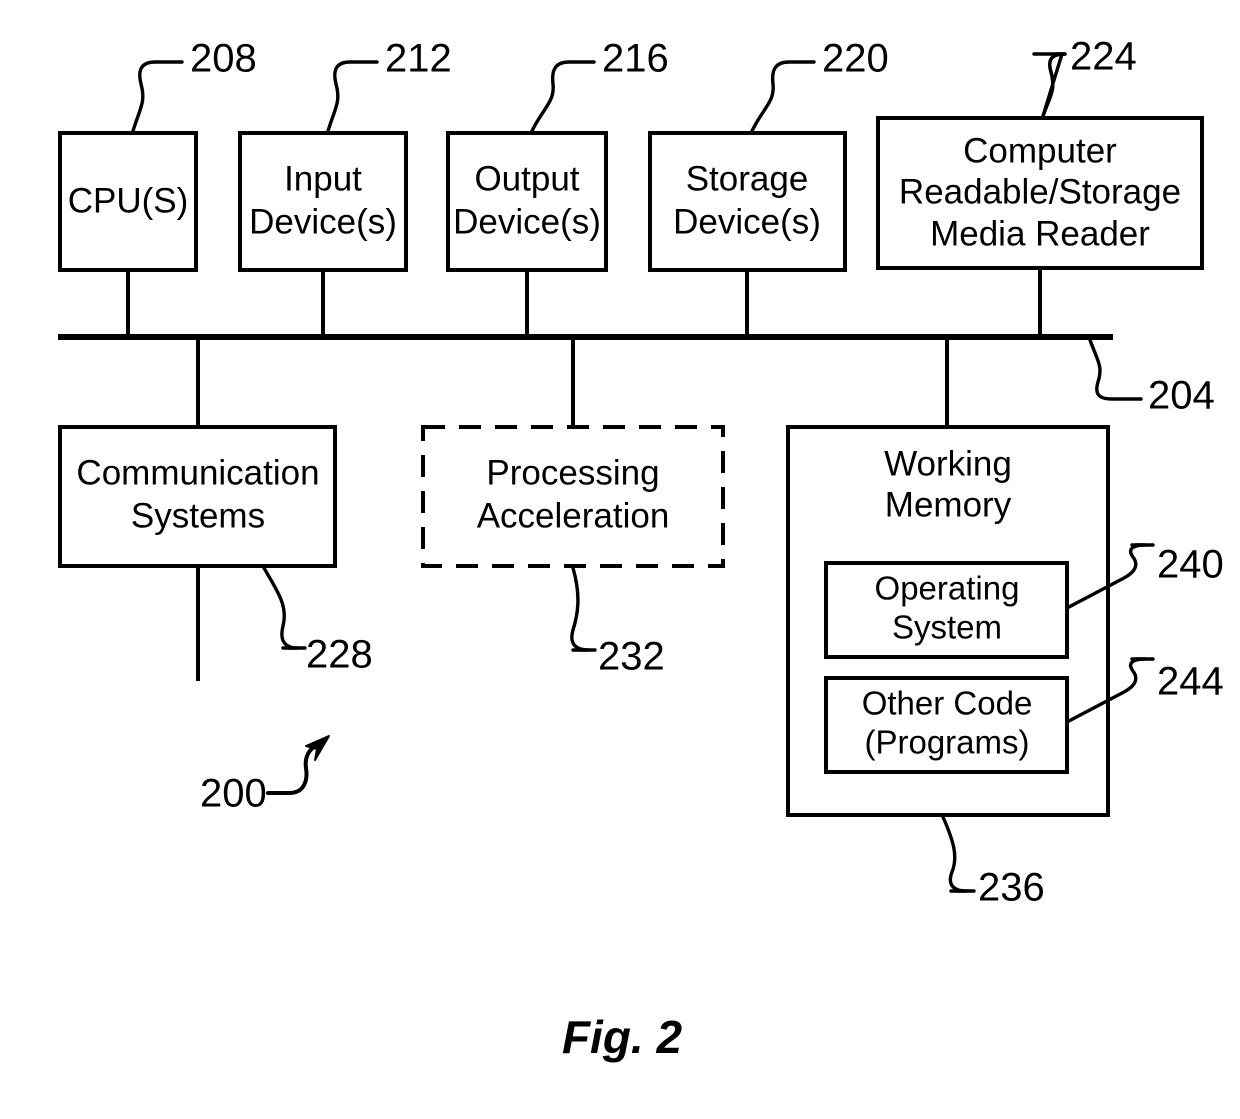 This screenshot has width=1240, height=1119. What do you see at coordinates (747, 178) in the screenshot?
I see `block-storage-devices-label-1: Storage` at bounding box center [747, 178].